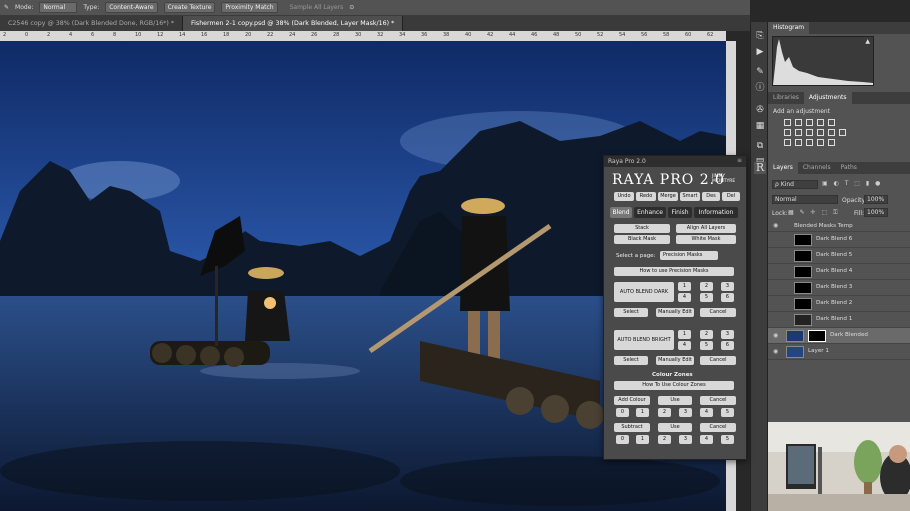  I want to click on del-button: Del, so click(731, 196).